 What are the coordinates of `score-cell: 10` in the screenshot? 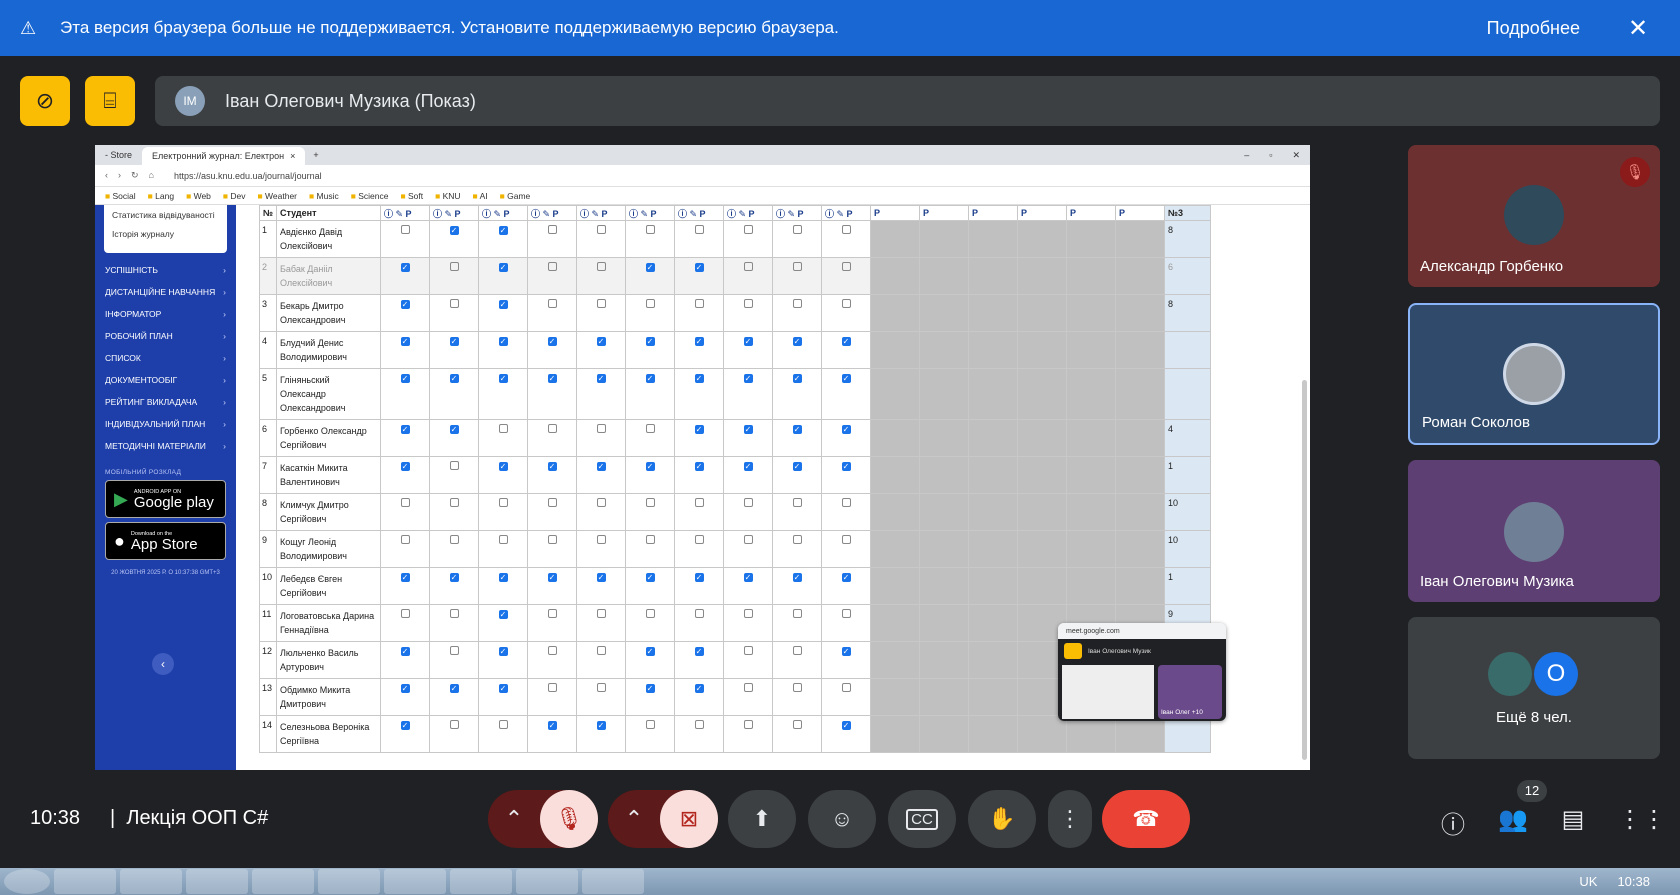 It's located at (1187, 512).